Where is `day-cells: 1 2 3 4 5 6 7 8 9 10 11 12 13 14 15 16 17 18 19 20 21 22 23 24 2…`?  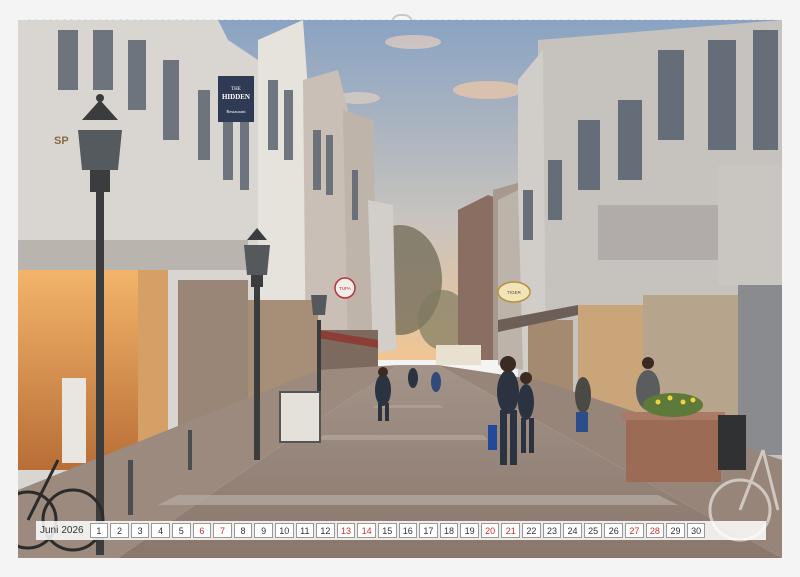
day-cells: 1 2 3 4 5 6 7 8 9 10 11 12 13 14 15 16 17 18 19 20 21 22 23 24 2… is located at coordinates (397, 530).